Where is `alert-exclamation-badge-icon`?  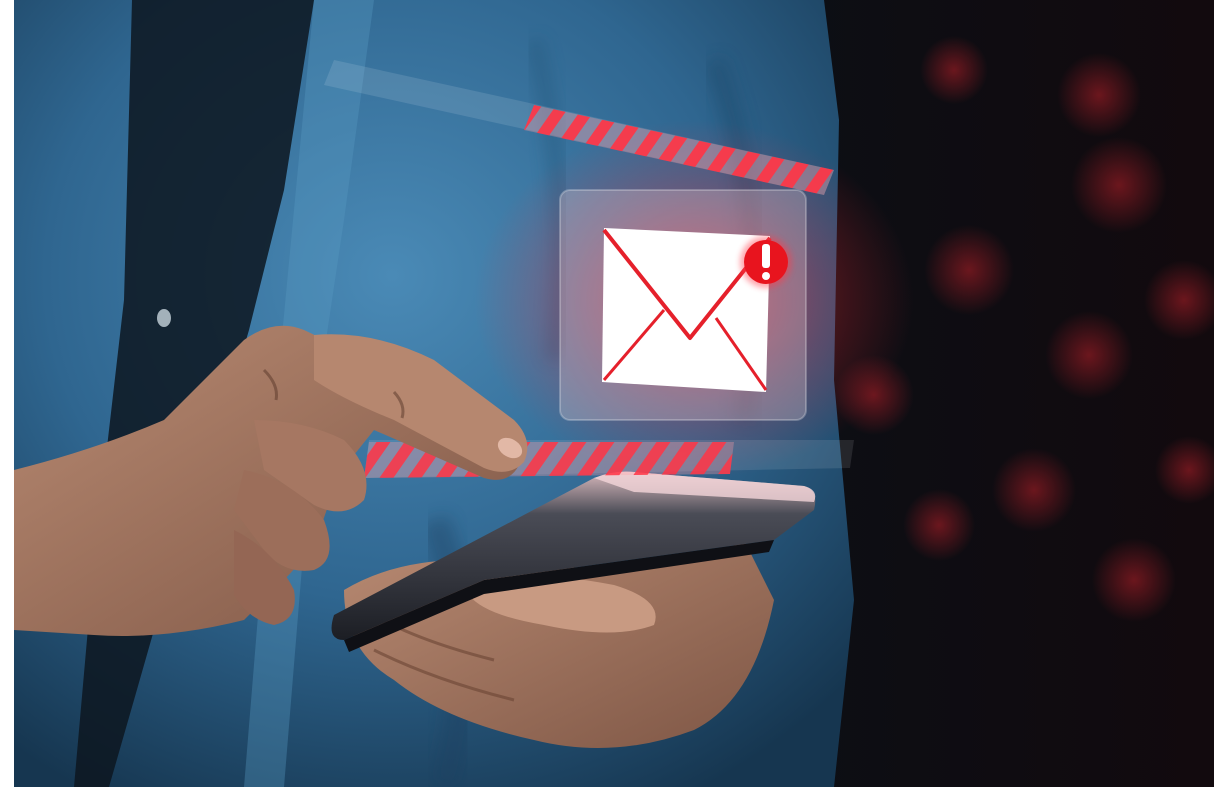 alert-exclamation-badge-icon is located at coordinates (766, 262).